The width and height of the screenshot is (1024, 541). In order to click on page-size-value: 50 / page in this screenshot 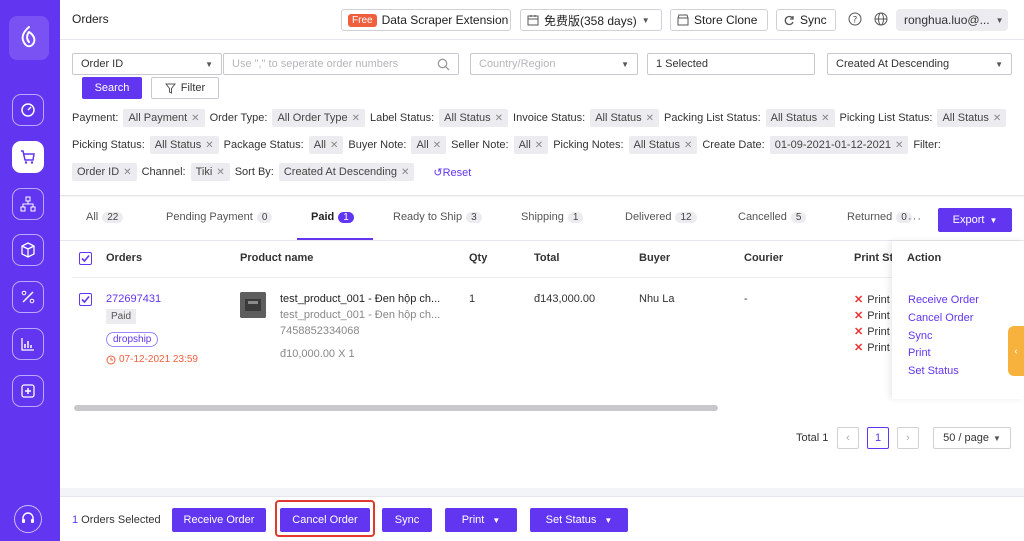, I will do `click(966, 438)`.